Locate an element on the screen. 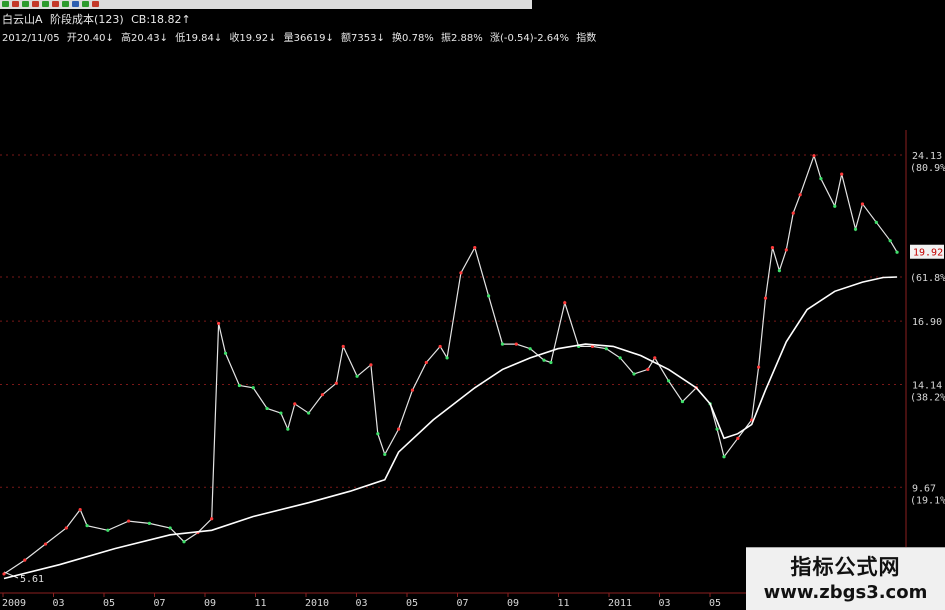 The image size is (945, 610). date-tick-label: 2011 is located at coordinates (620, 603).